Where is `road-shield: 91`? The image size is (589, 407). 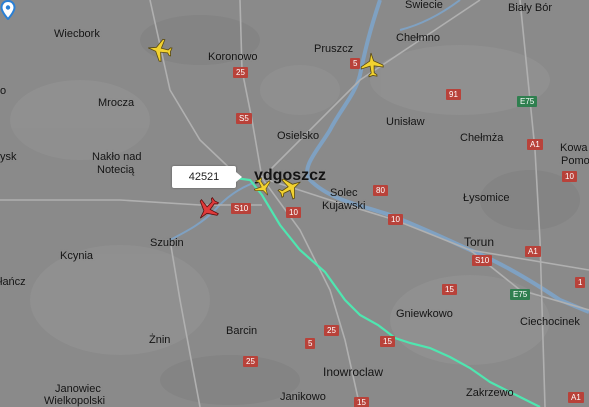 road-shield: 91 is located at coordinates (453, 94).